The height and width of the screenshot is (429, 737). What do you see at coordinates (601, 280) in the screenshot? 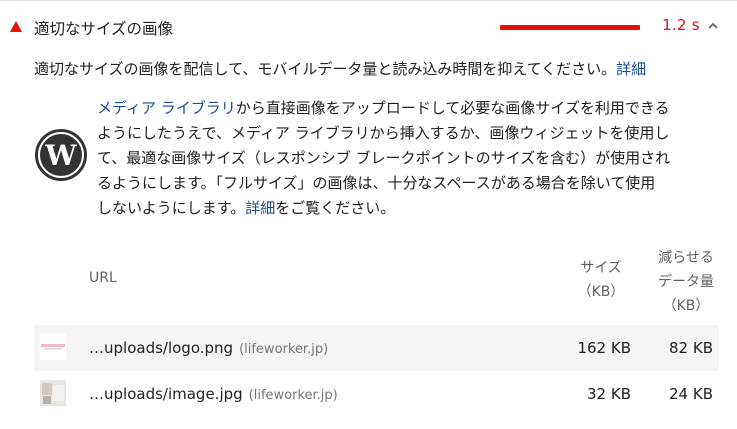
I see `header-size: サイズ （KB）` at bounding box center [601, 280].